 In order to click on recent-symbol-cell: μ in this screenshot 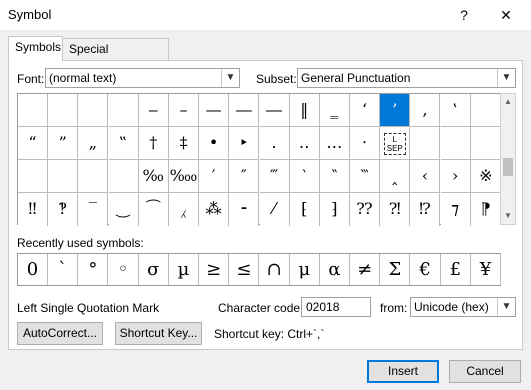, I will do `click(304, 269)`.